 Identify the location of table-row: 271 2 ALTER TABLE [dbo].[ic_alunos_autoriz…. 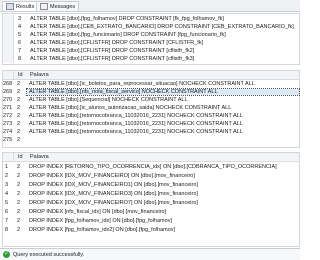
(151, 108).